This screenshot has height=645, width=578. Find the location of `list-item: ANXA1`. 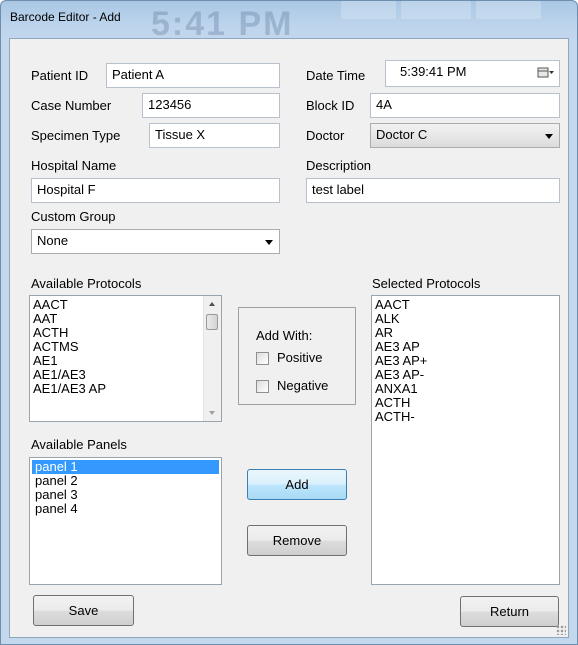

list-item: ANXA1 is located at coordinates (465, 389).